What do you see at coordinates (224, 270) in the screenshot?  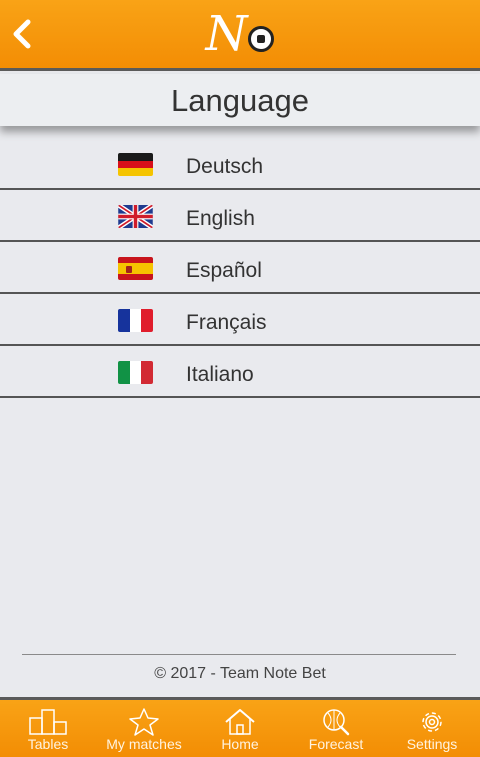 I see `language-label: Español` at bounding box center [224, 270].